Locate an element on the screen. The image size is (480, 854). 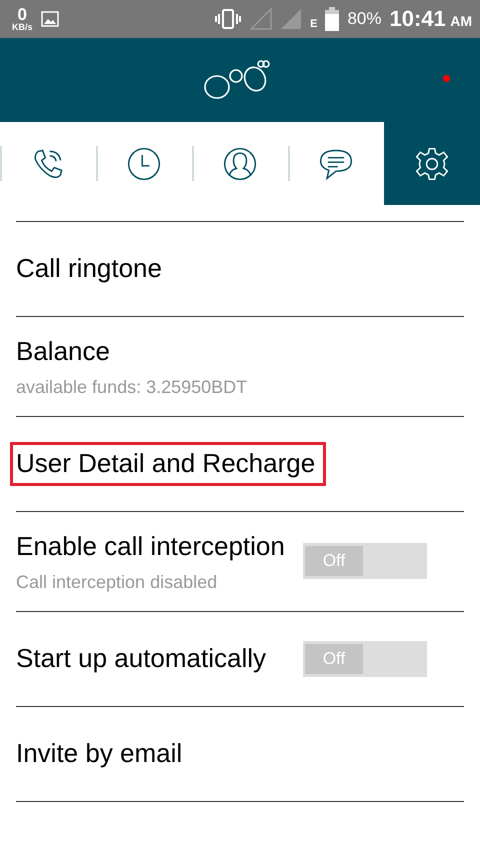
setting-title: Call ringtone is located at coordinates (89, 269).